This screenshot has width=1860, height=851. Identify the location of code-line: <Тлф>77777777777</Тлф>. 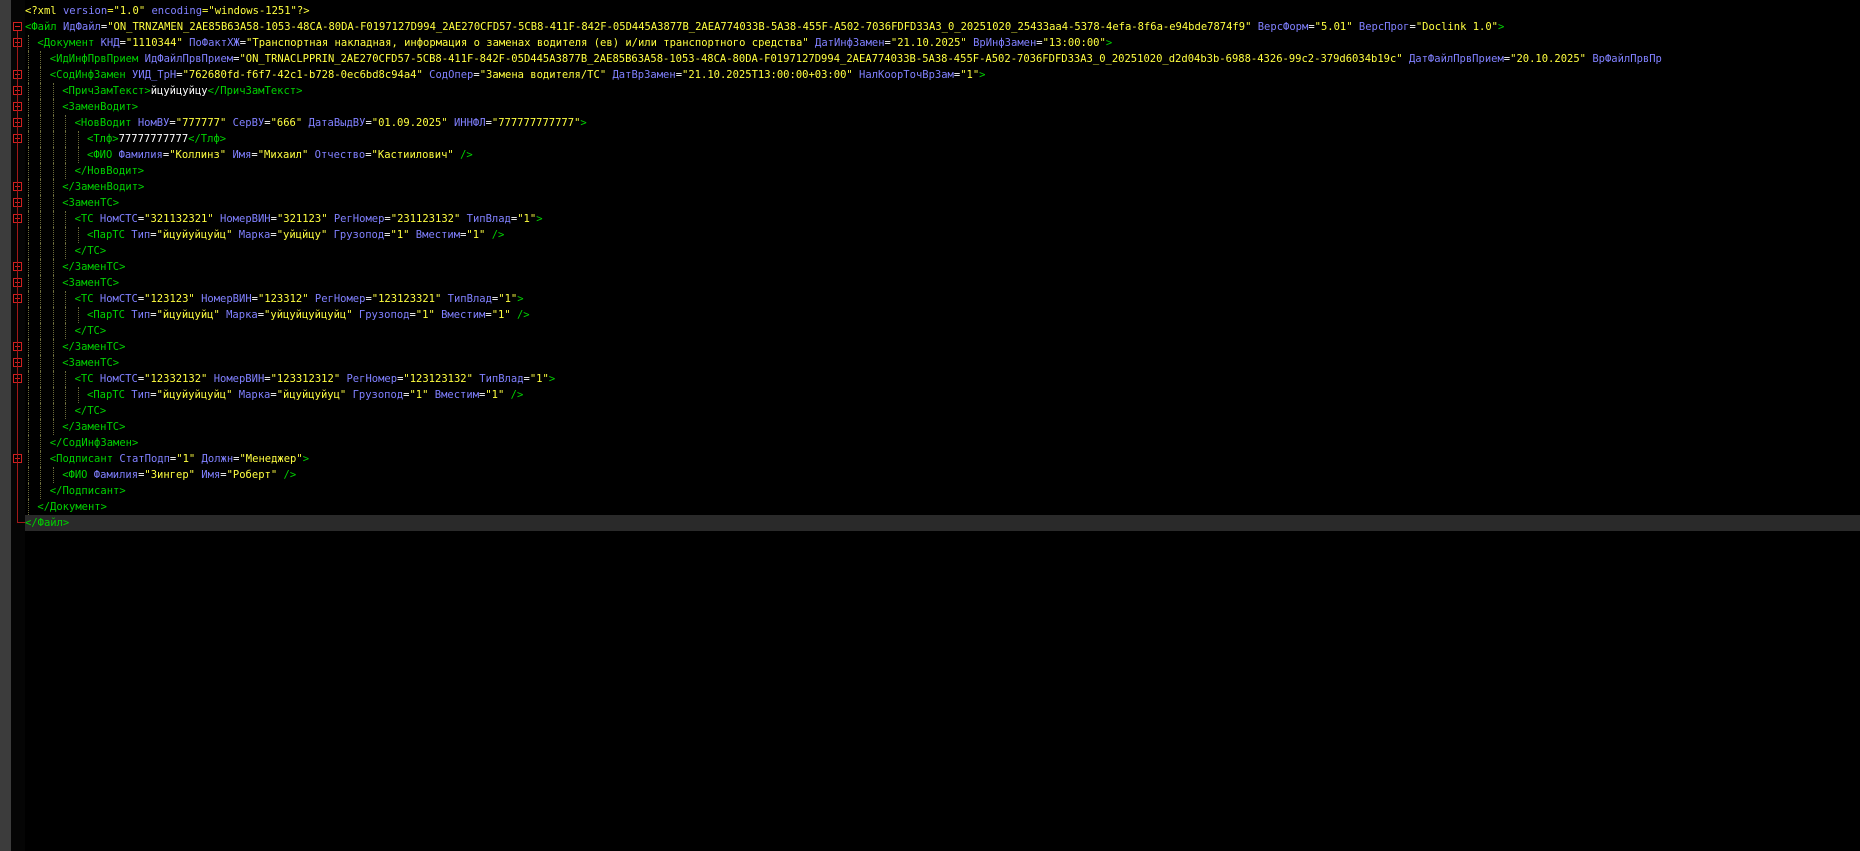
(942, 139).